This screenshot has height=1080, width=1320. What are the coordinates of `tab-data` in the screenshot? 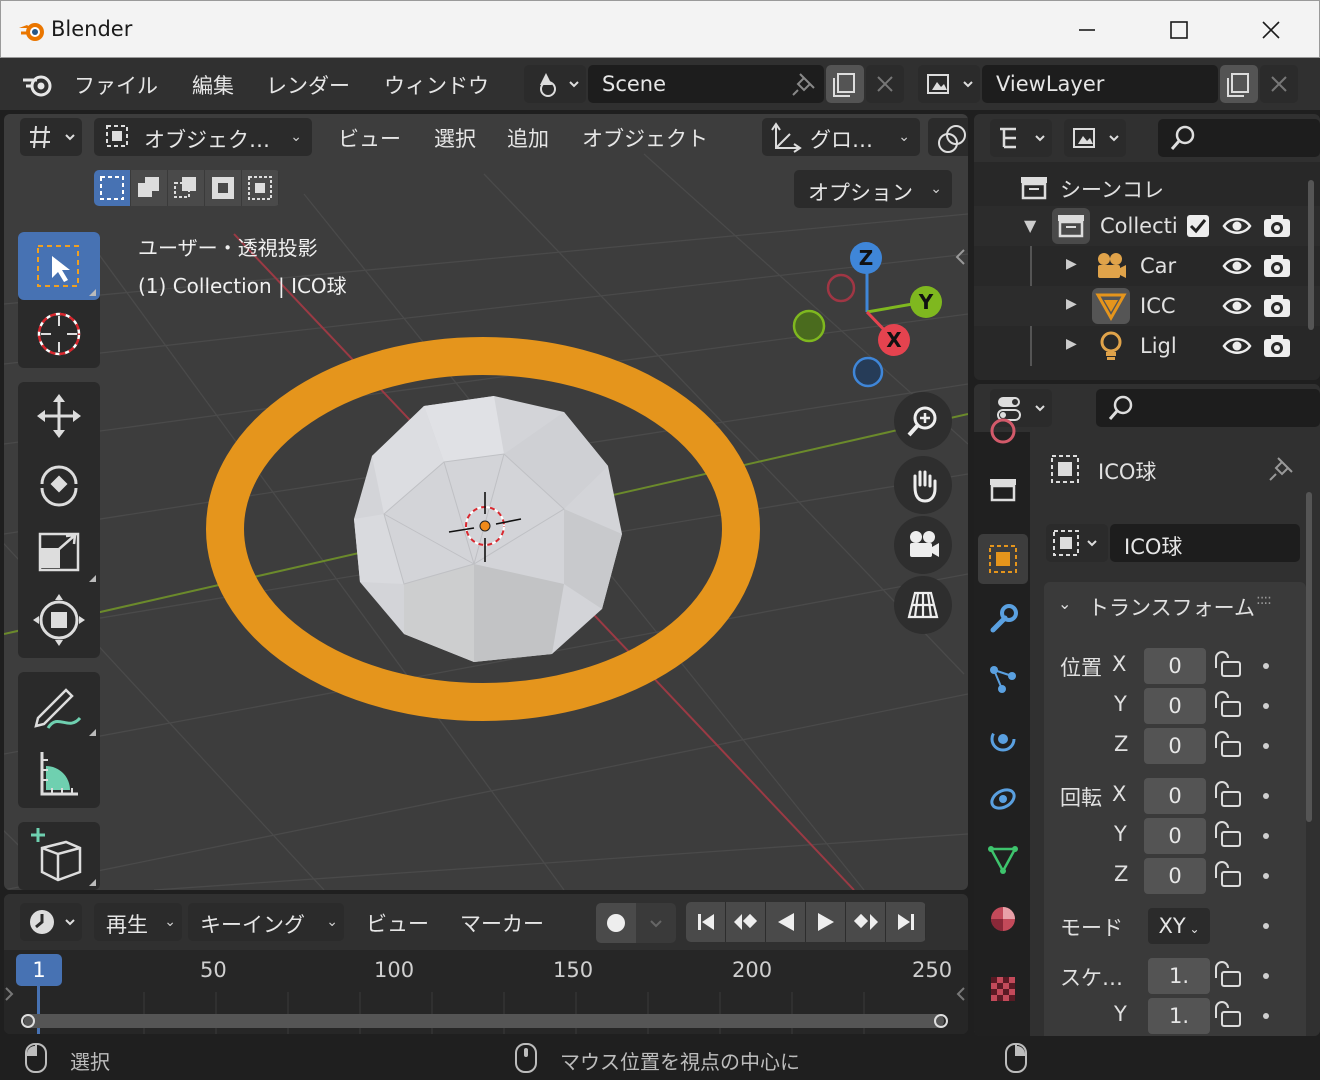 It's located at (1003, 859).